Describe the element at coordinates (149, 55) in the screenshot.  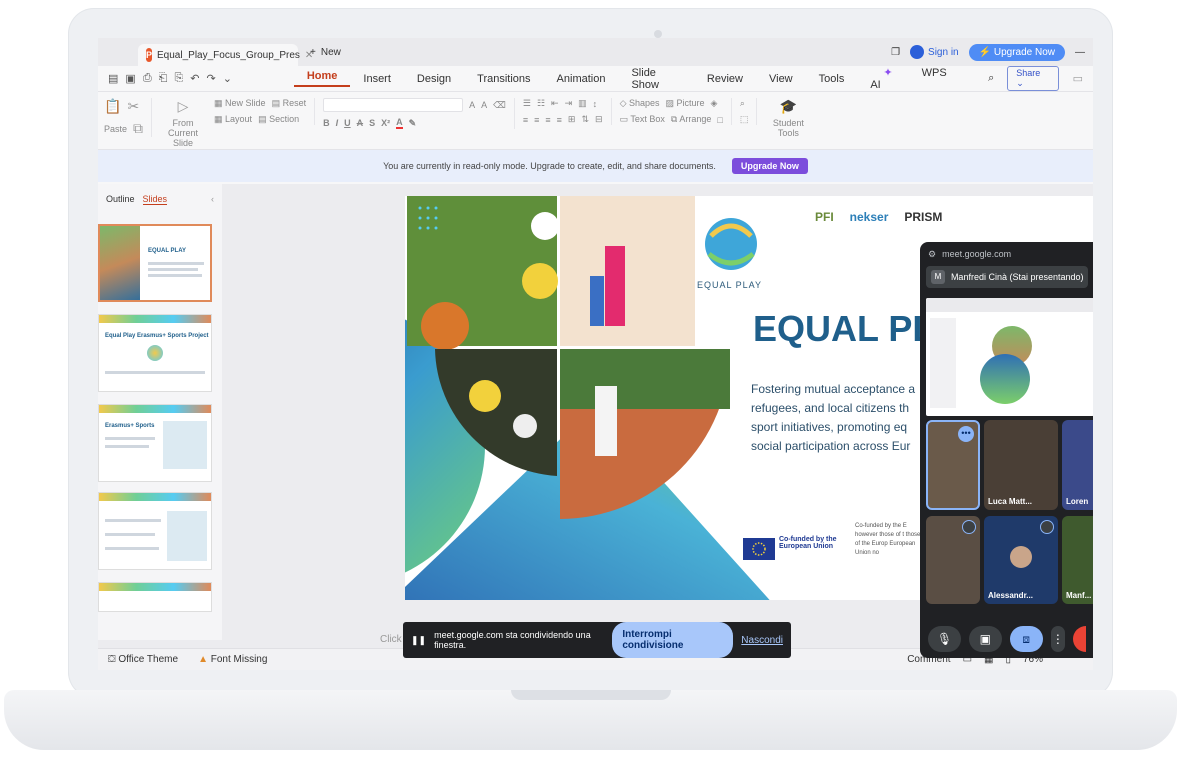
I see `presentation-file-icon: P` at that location.